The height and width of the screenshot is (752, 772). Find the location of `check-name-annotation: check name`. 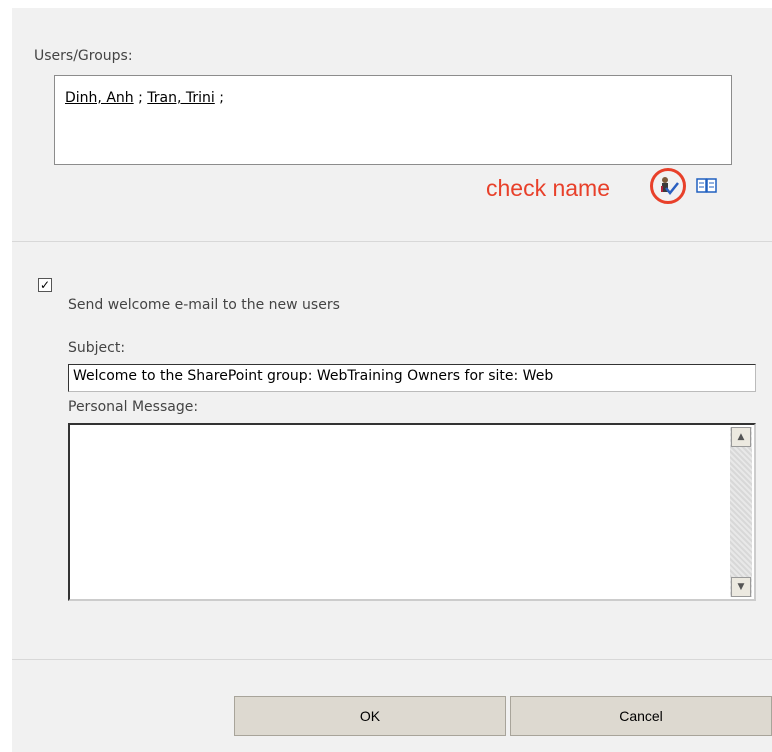

check-name-annotation: check name is located at coordinates (548, 188).